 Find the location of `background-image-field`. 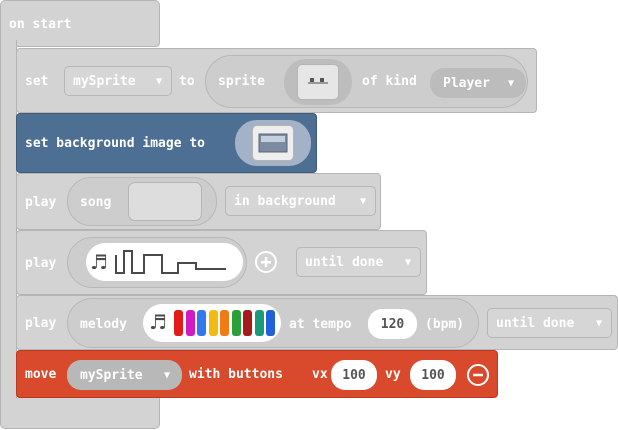

background-image-field is located at coordinates (273, 143).